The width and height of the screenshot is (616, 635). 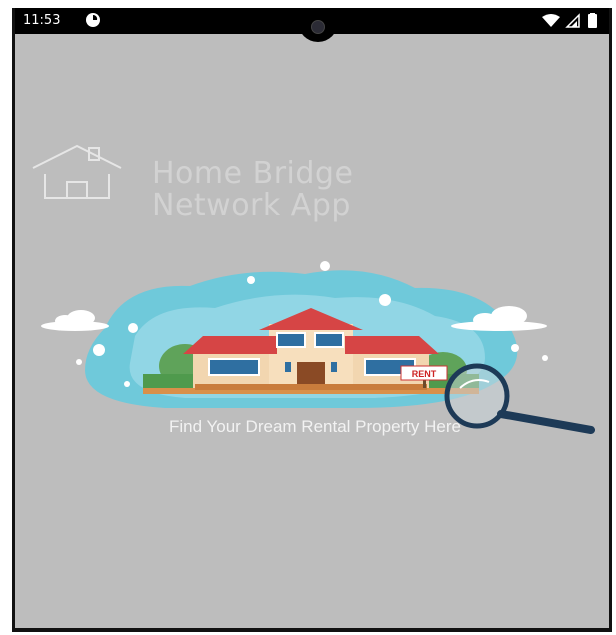 I want to click on app-title-line-1: Home Bridge, so click(x=253, y=173).